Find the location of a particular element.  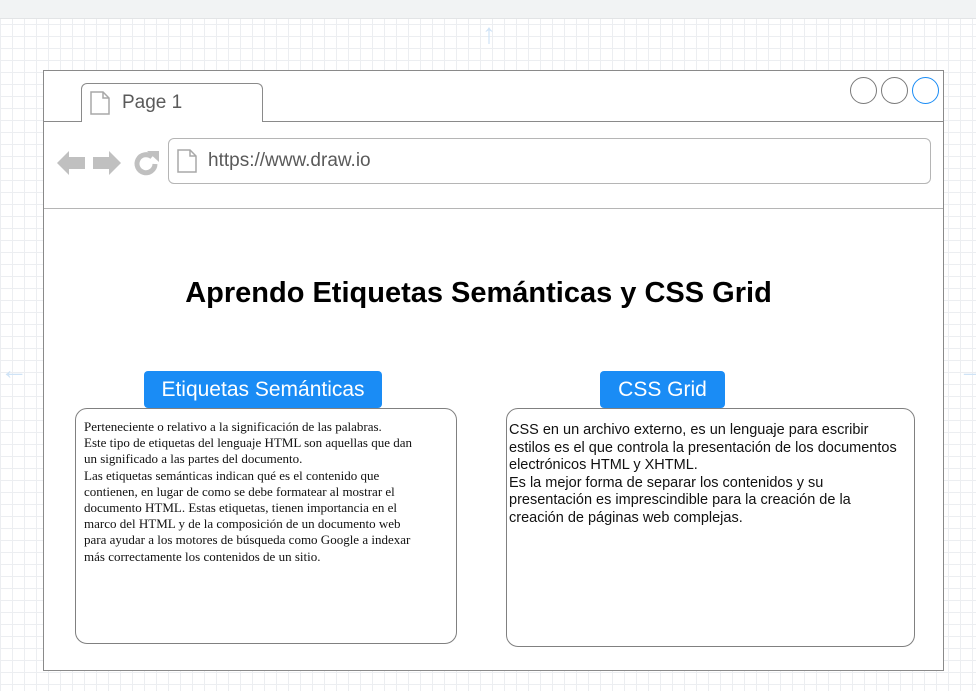

navigation-bar: https://www.draw.io is located at coordinates (493, 165).